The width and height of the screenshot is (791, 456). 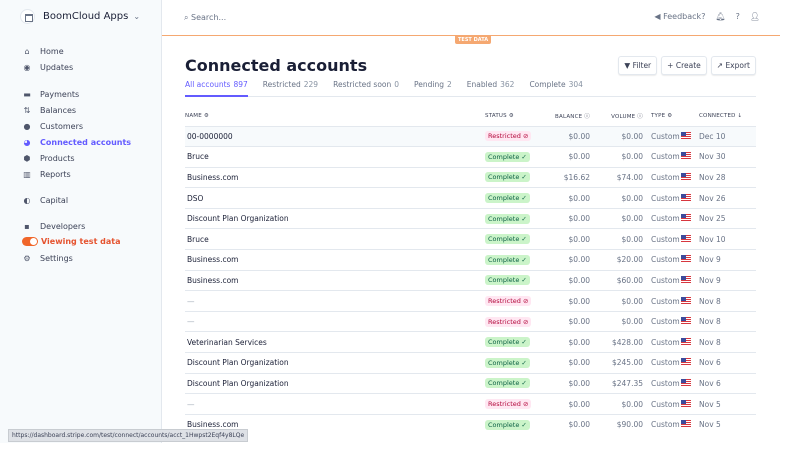 What do you see at coordinates (27, 258) in the screenshot?
I see `gear-icon: ⚙` at bounding box center [27, 258].